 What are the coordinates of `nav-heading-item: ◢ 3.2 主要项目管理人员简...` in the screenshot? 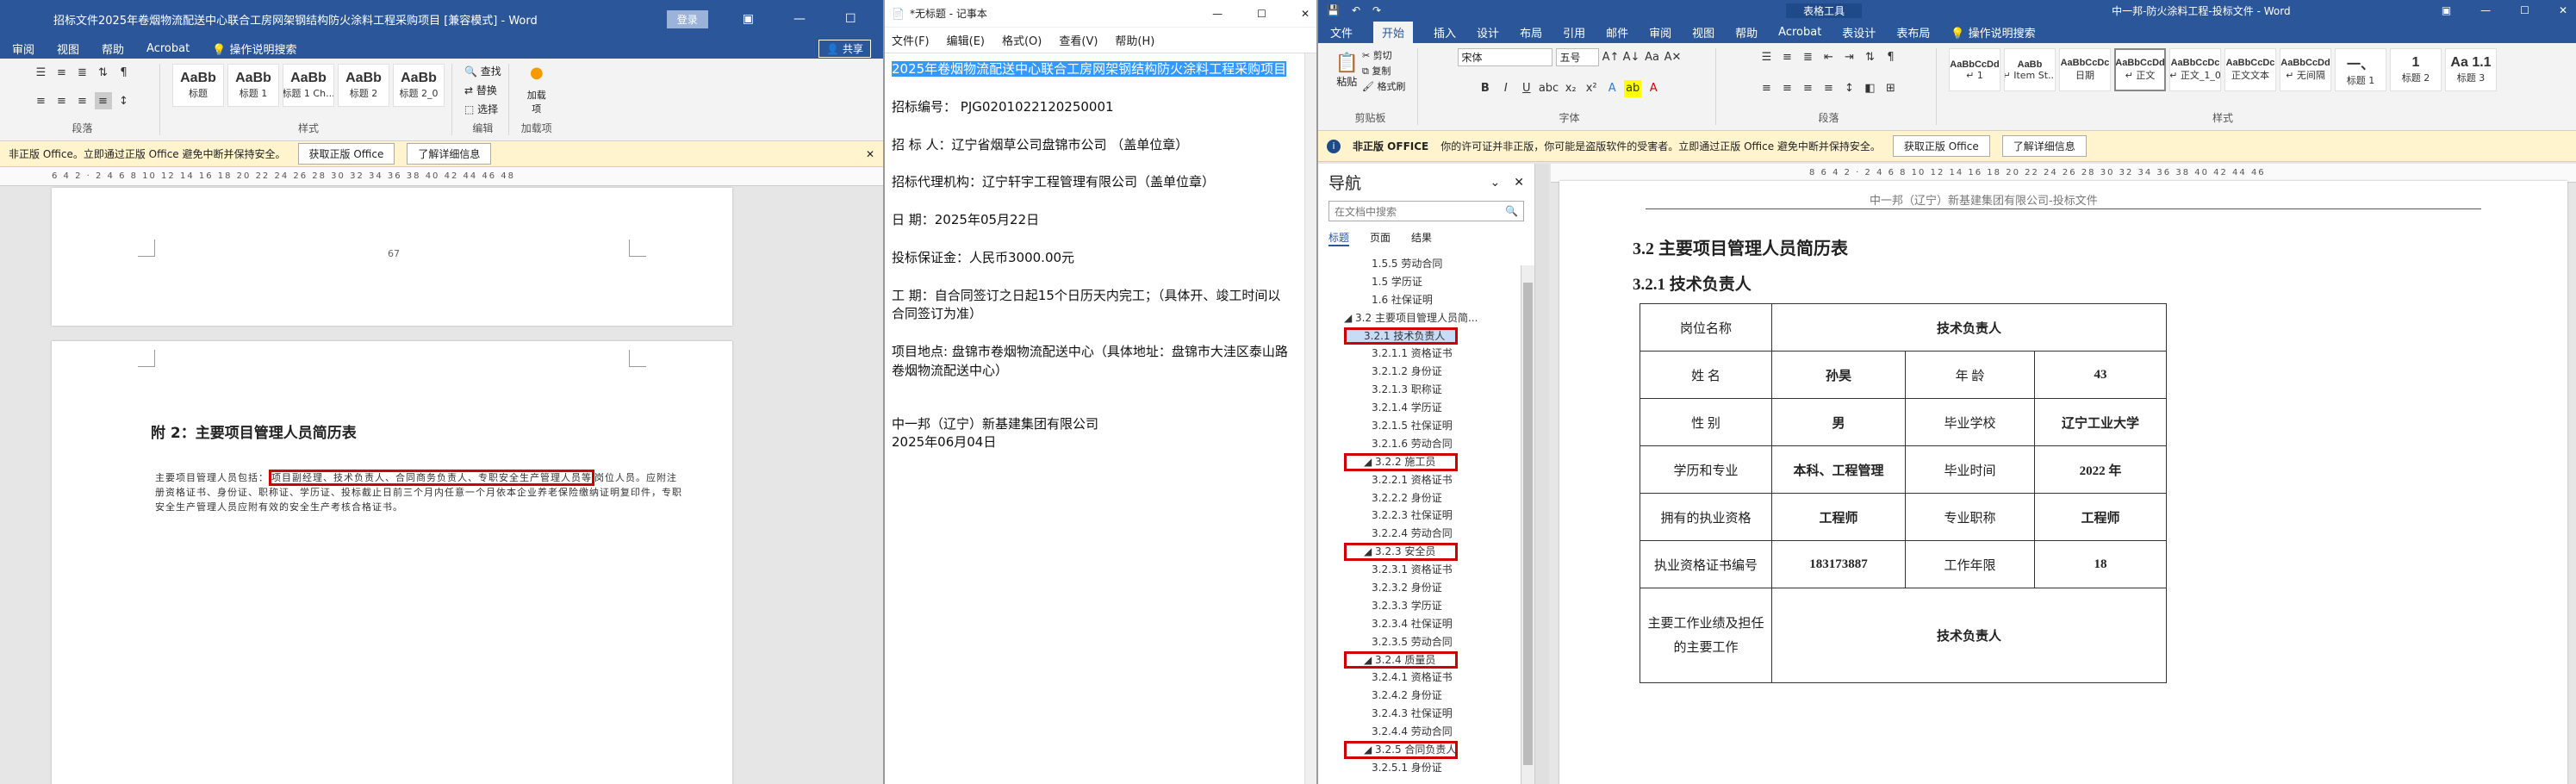 It's located at (1439, 318).